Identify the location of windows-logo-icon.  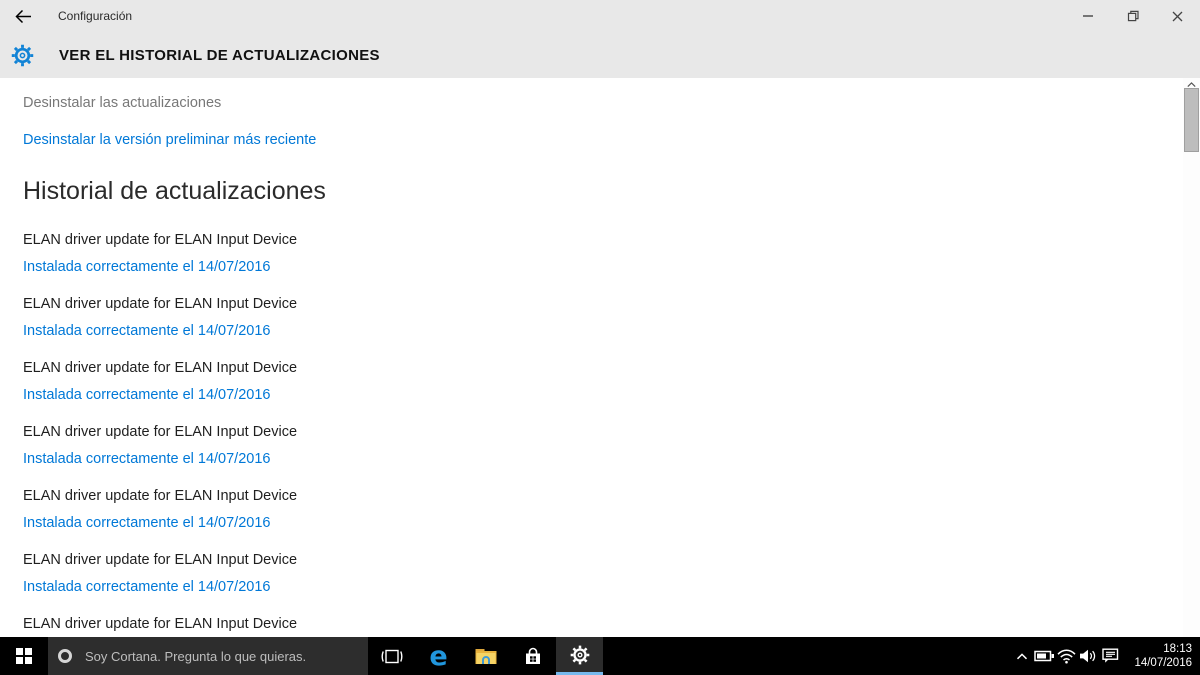
(24, 656).